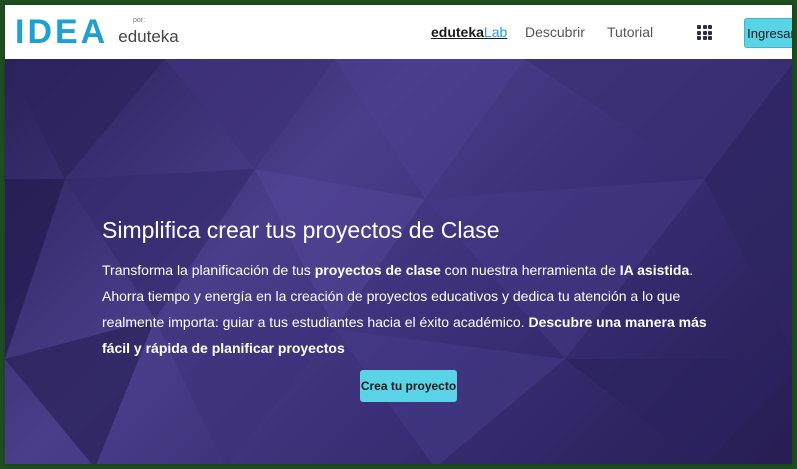 The height and width of the screenshot is (469, 797). What do you see at coordinates (555, 32) in the screenshot?
I see `nav-descubrir: Descubrir` at bounding box center [555, 32].